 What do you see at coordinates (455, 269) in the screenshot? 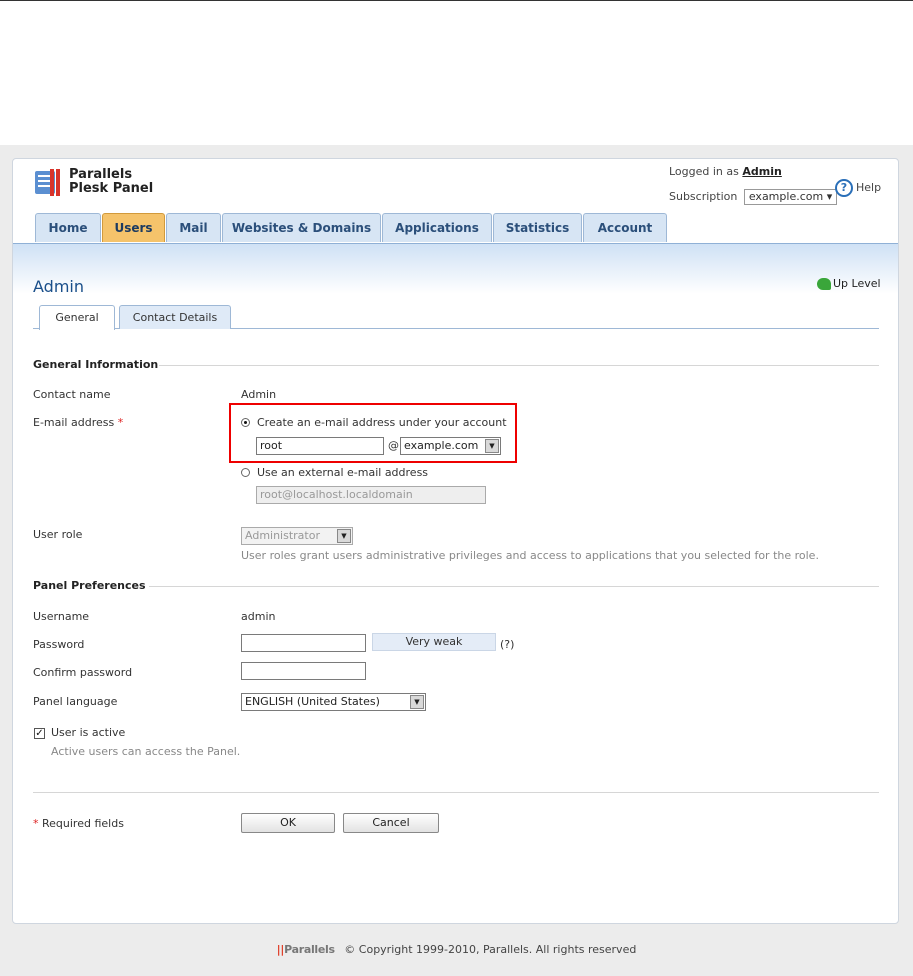
I see `header-gradient` at bounding box center [455, 269].